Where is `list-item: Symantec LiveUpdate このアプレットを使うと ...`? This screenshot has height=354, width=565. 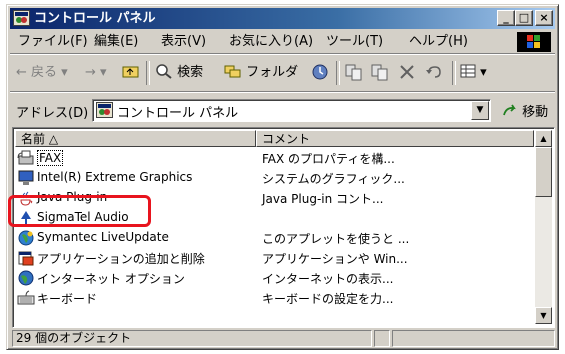 list-item: Symantec LiveUpdate このアプレットを使うと ... is located at coordinates (265, 238).